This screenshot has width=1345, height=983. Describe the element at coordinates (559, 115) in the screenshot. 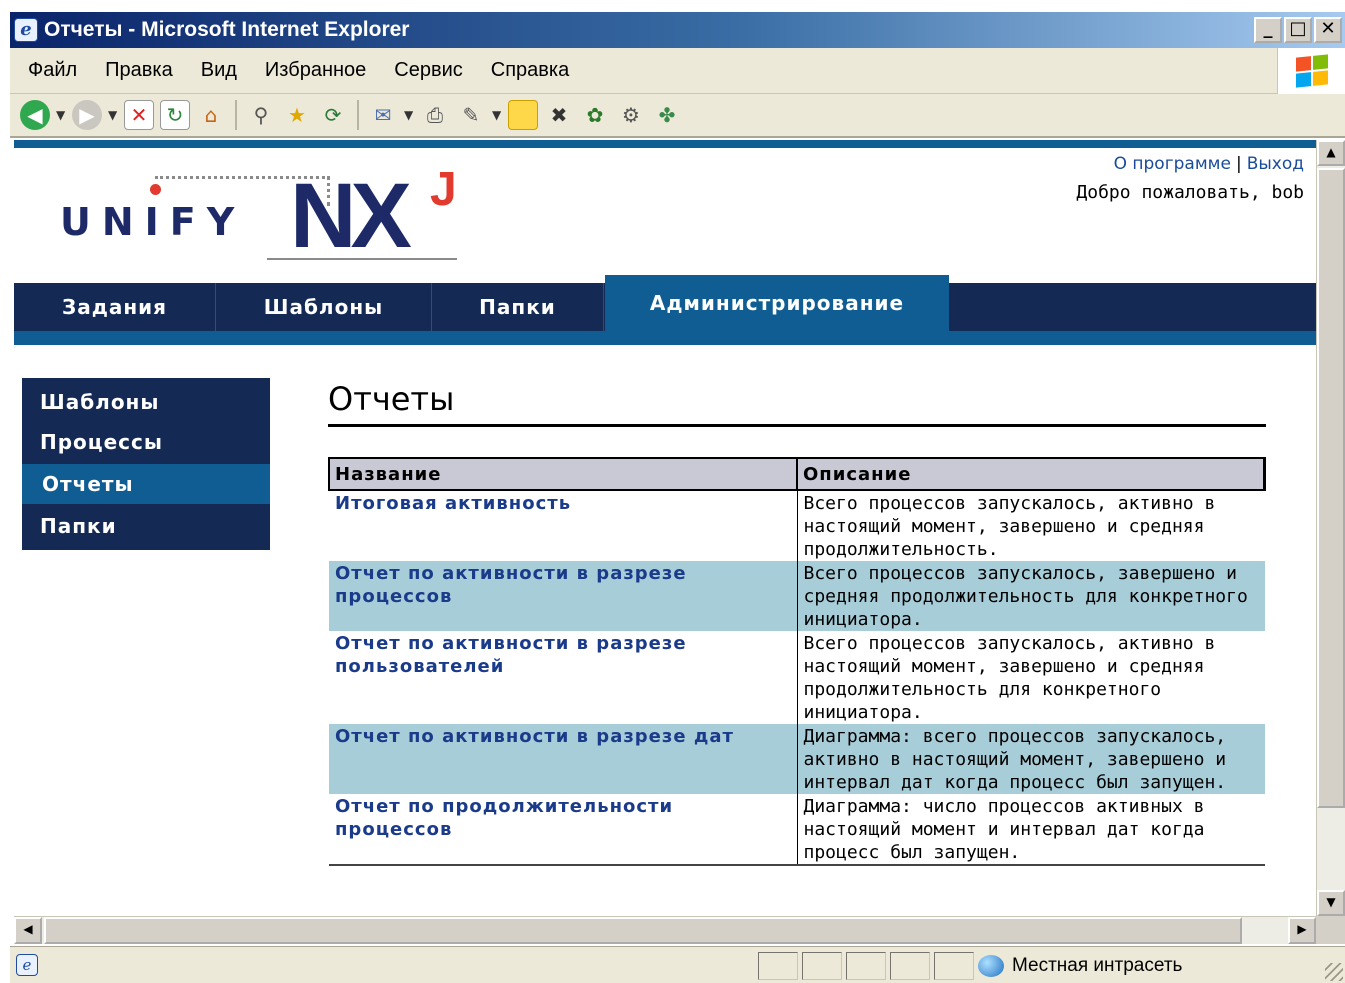

I see `messenger-icon: ✖` at that location.